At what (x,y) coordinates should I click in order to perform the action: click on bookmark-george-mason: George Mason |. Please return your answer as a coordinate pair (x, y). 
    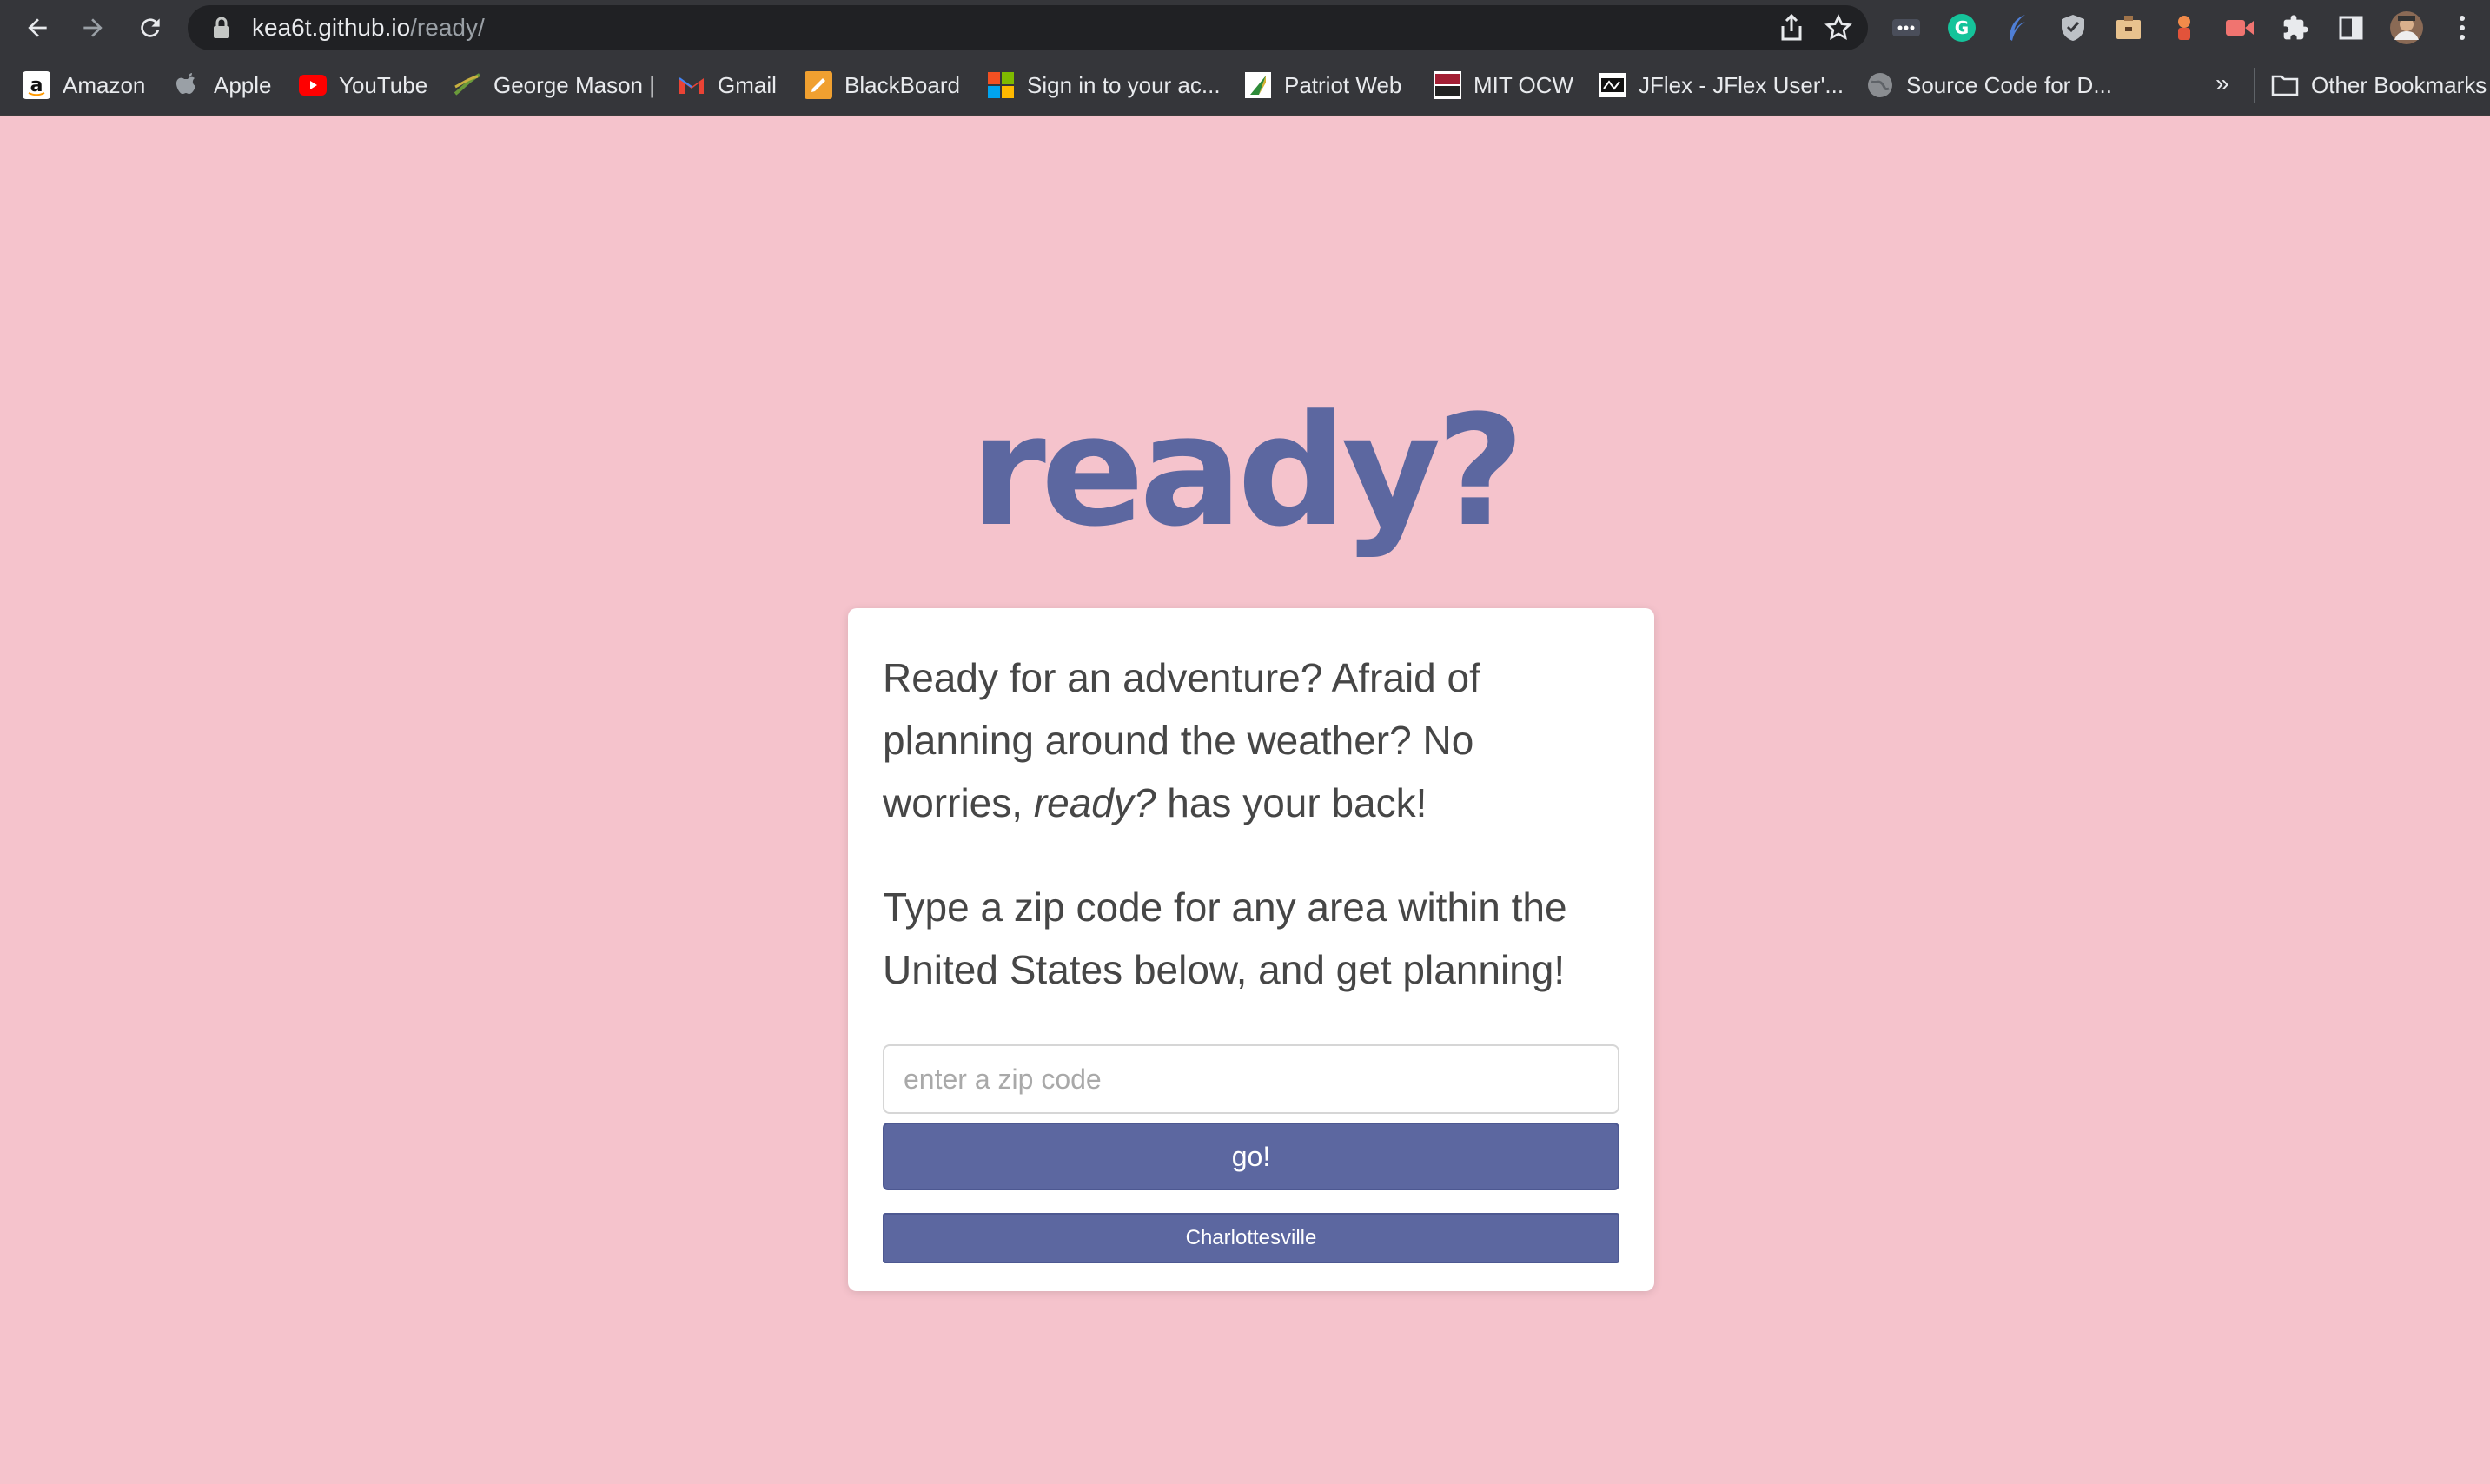
    Looking at the image, I should click on (554, 85).